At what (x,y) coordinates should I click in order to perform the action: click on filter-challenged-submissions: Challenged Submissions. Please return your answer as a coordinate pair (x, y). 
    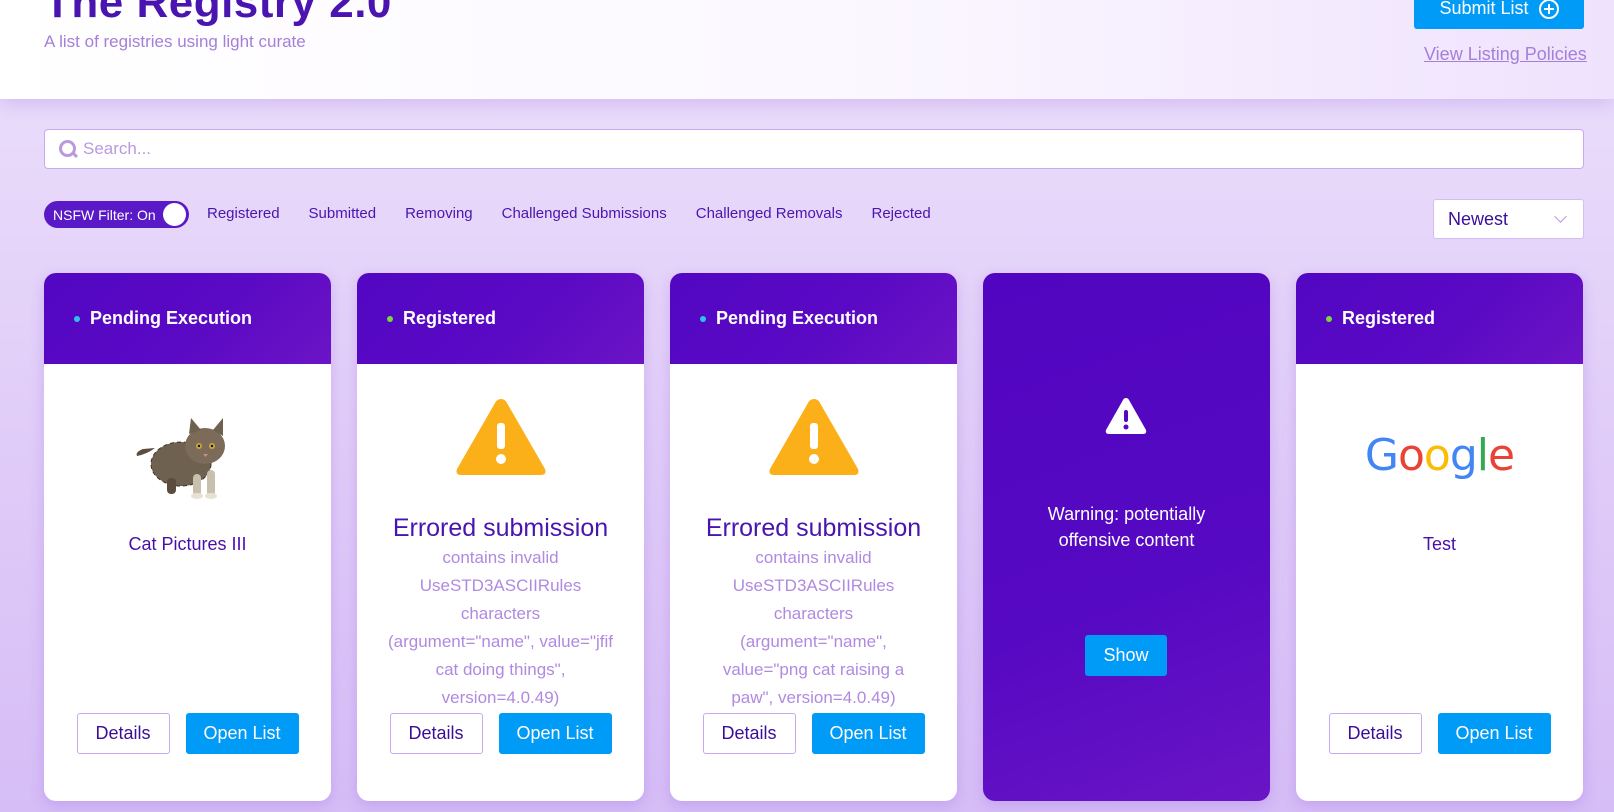
    Looking at the image, I should click on (584, 213).